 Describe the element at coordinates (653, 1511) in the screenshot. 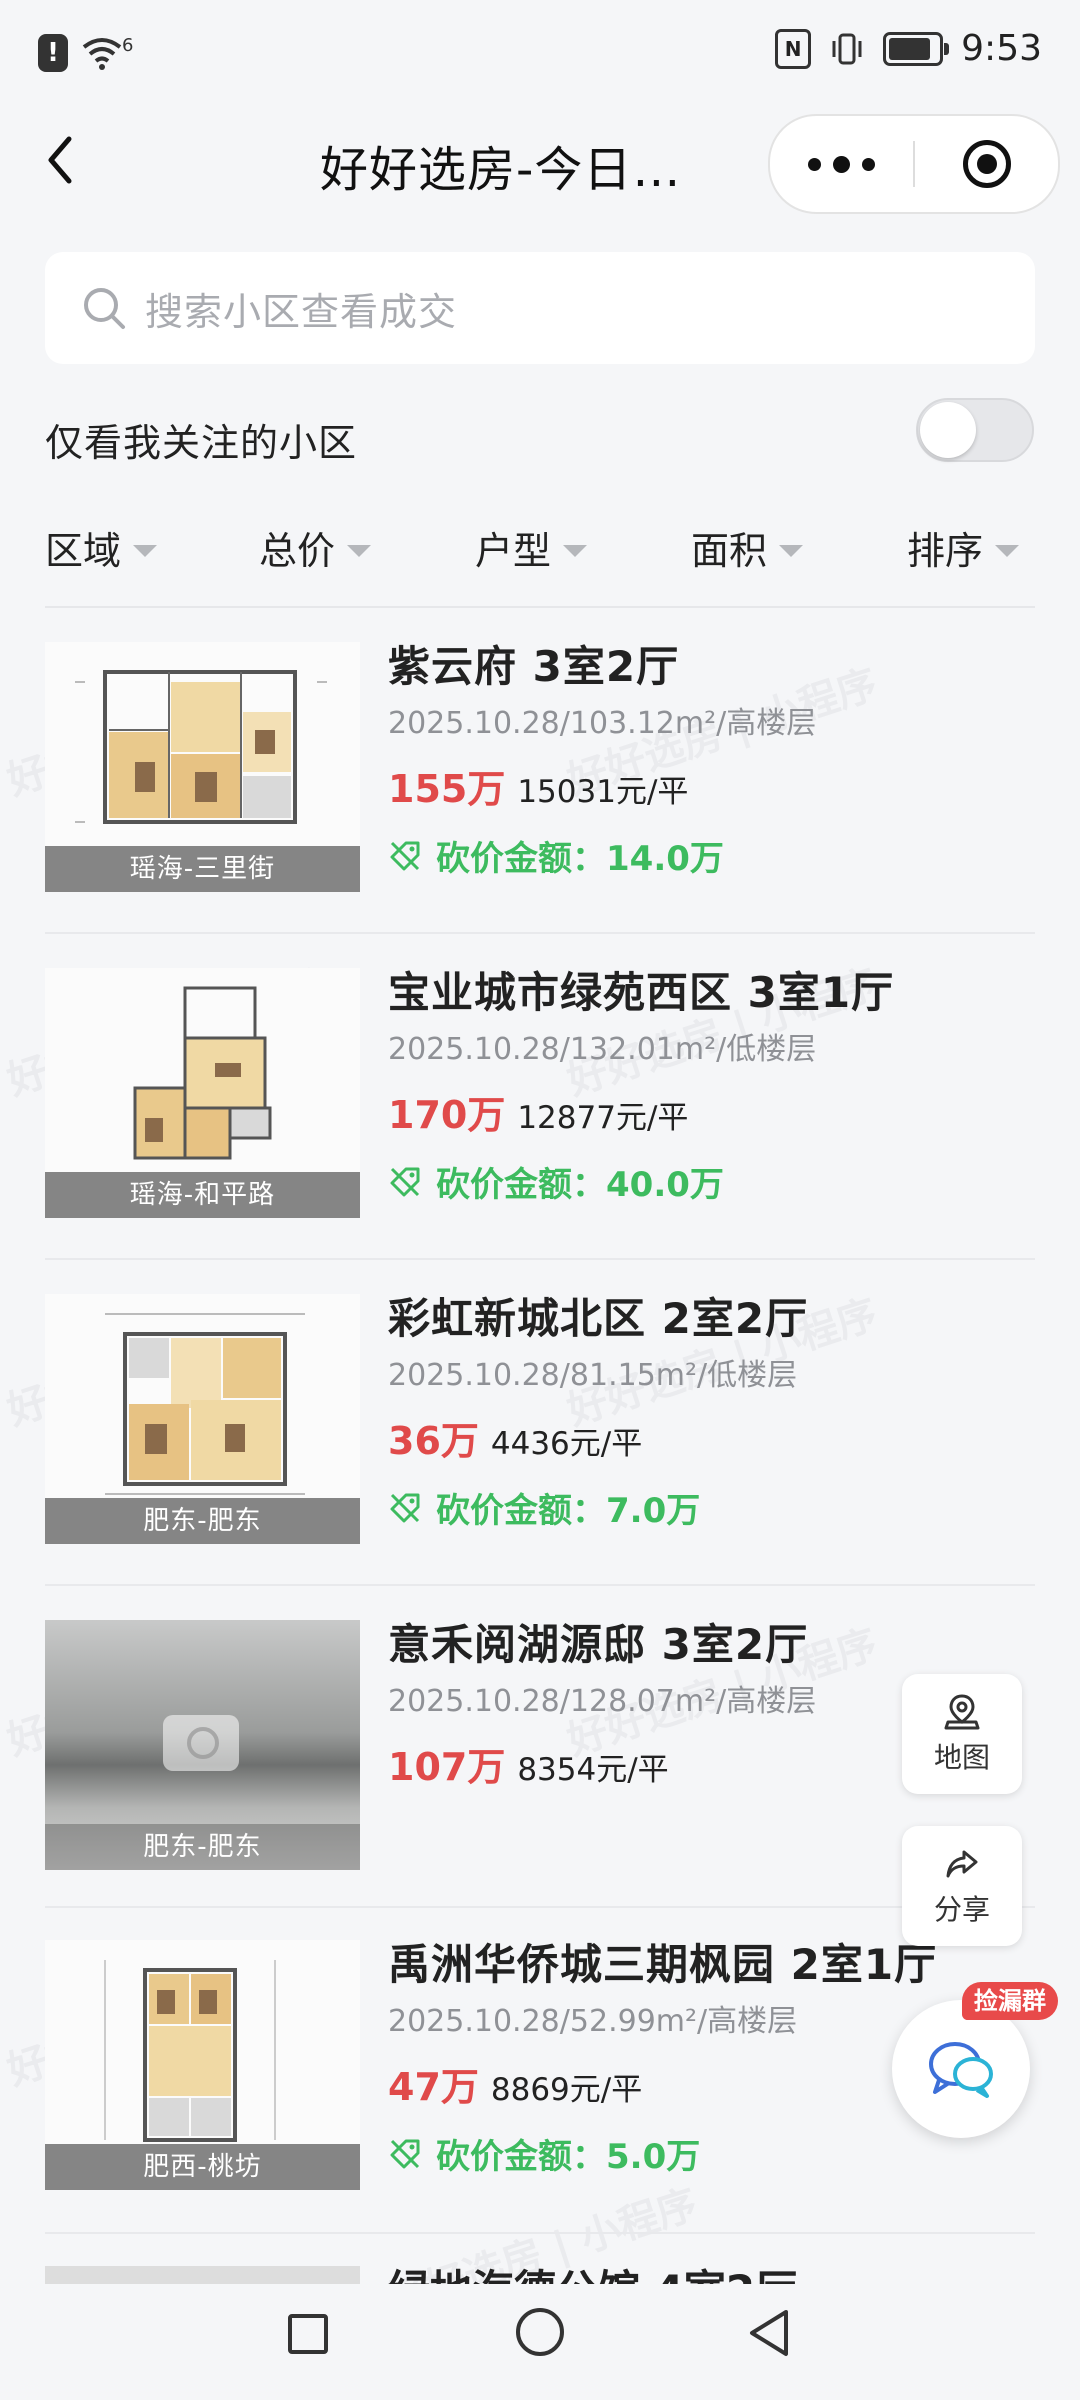

I see `bargain-value: 7.0万` at that location.